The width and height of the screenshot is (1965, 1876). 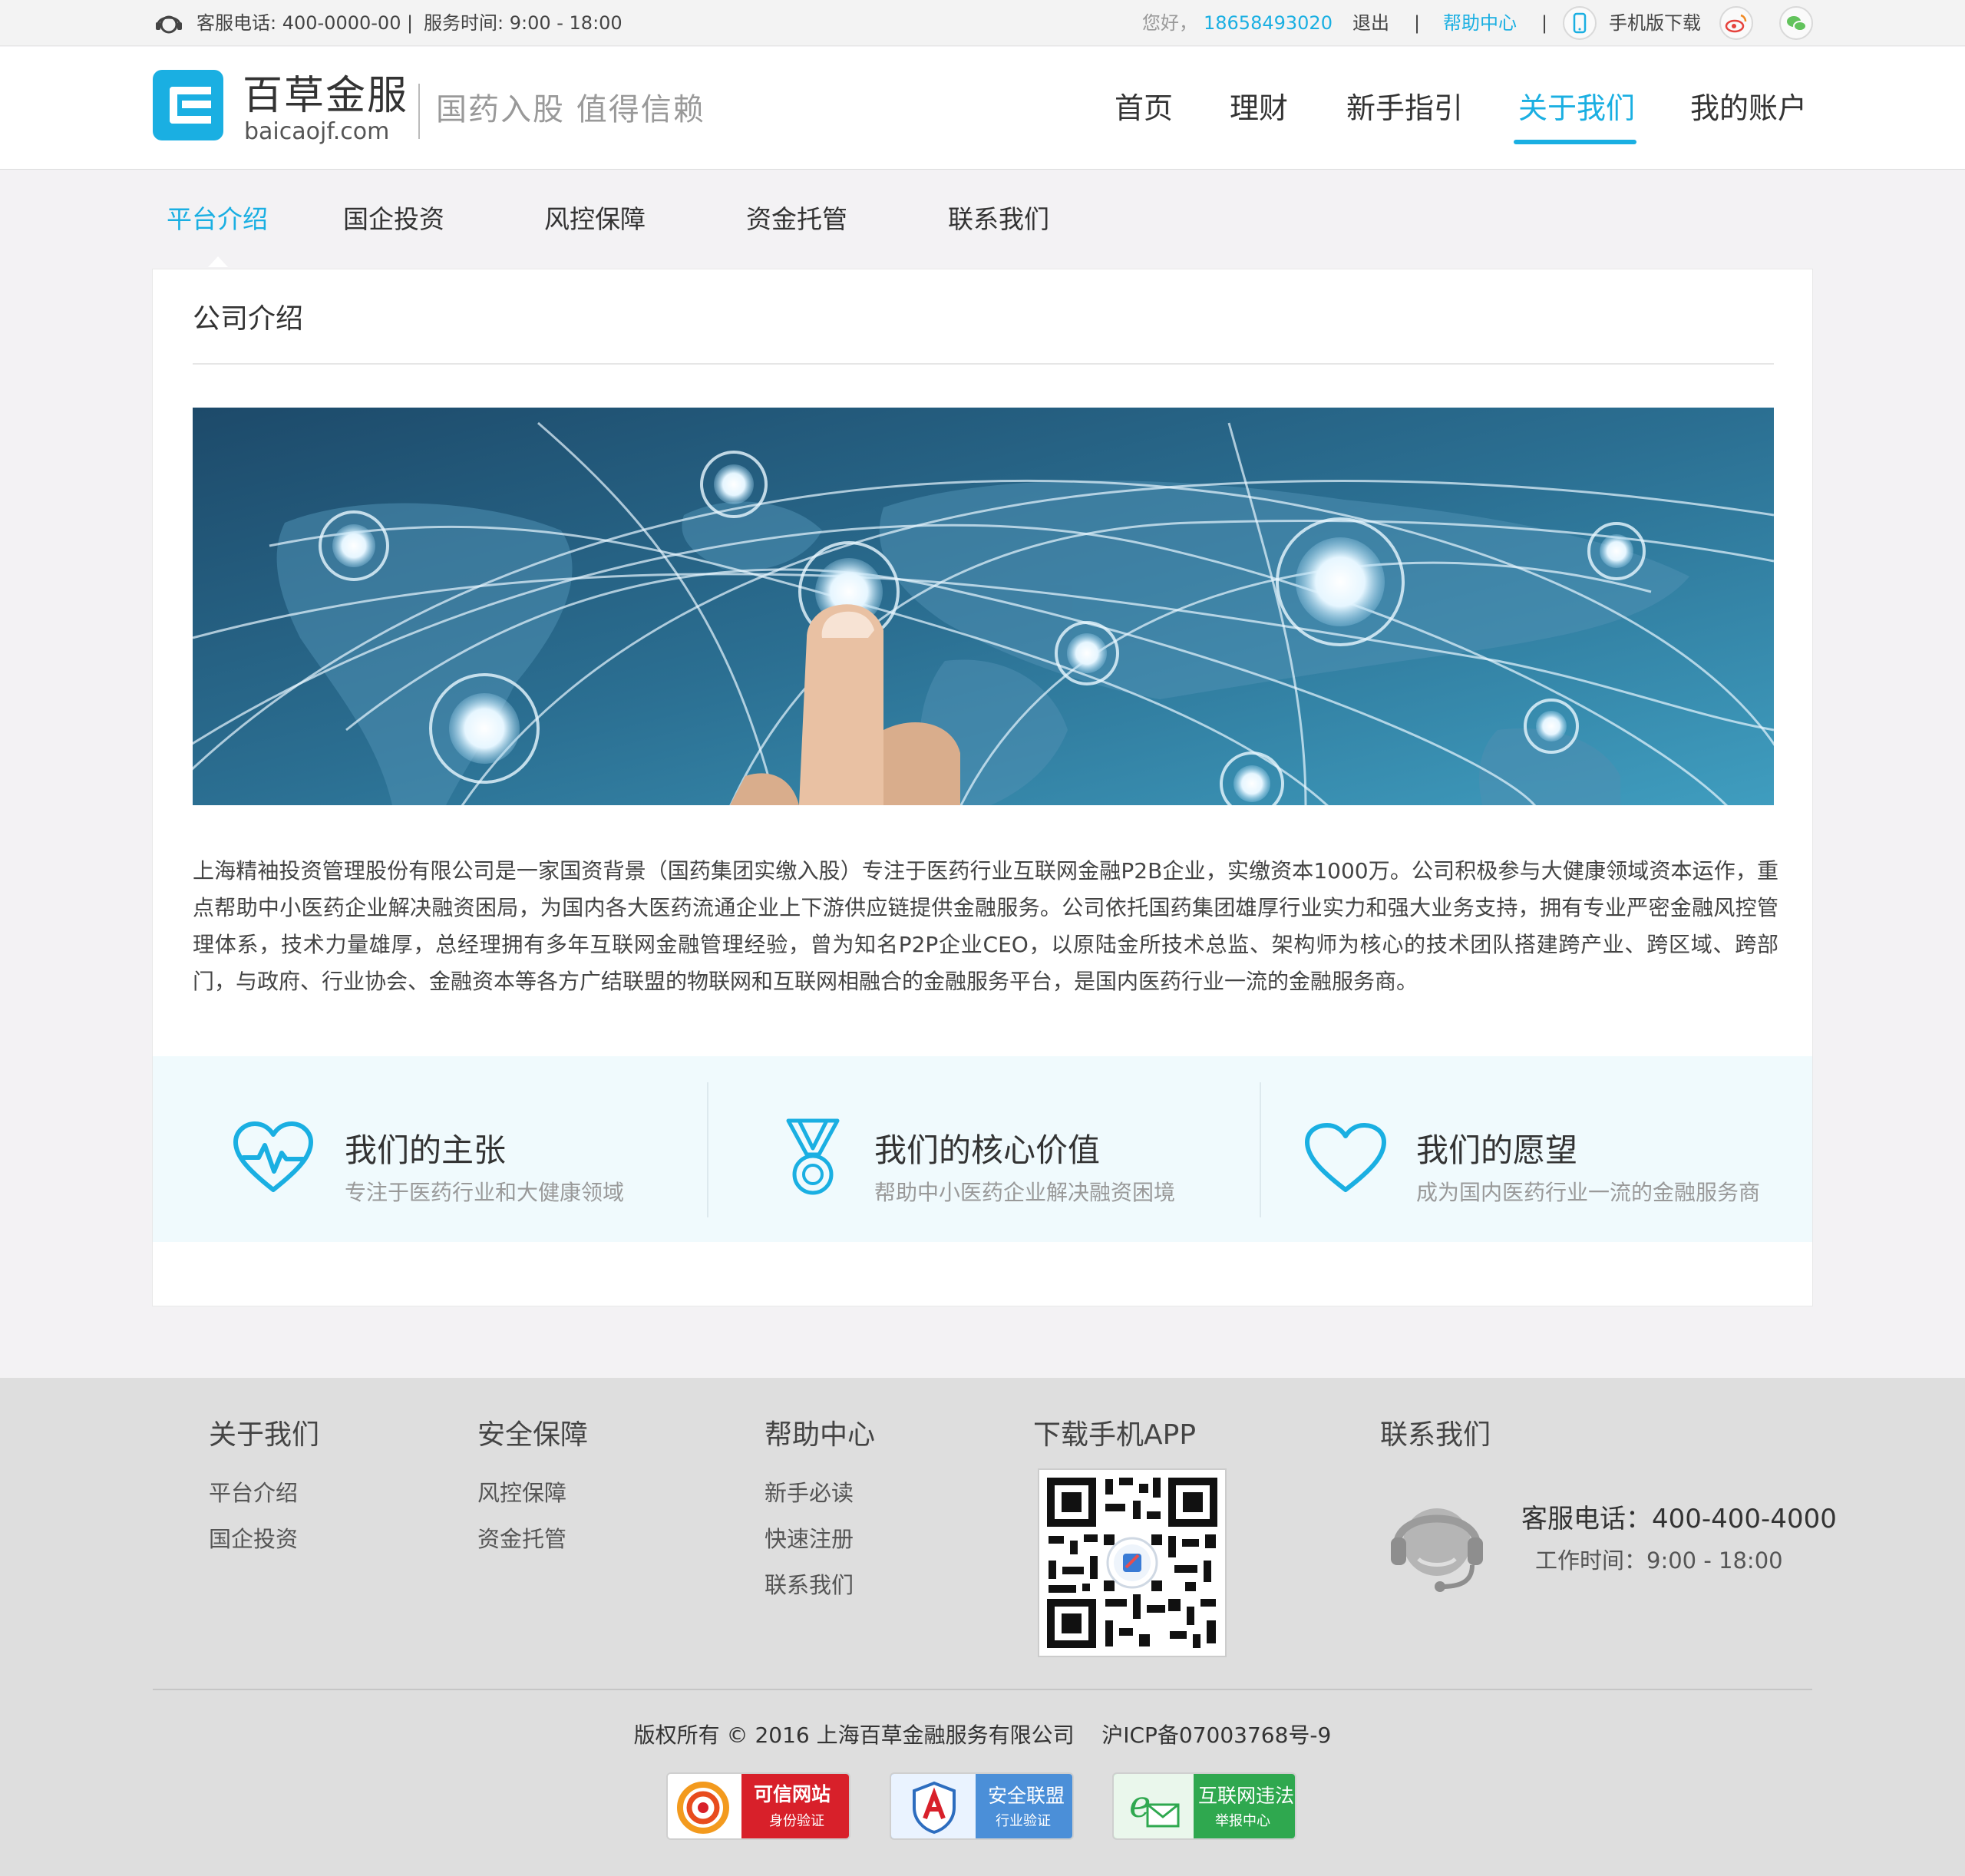 I want to click on subnav-contact-us: 联系我们, so click(x=999, y=219).